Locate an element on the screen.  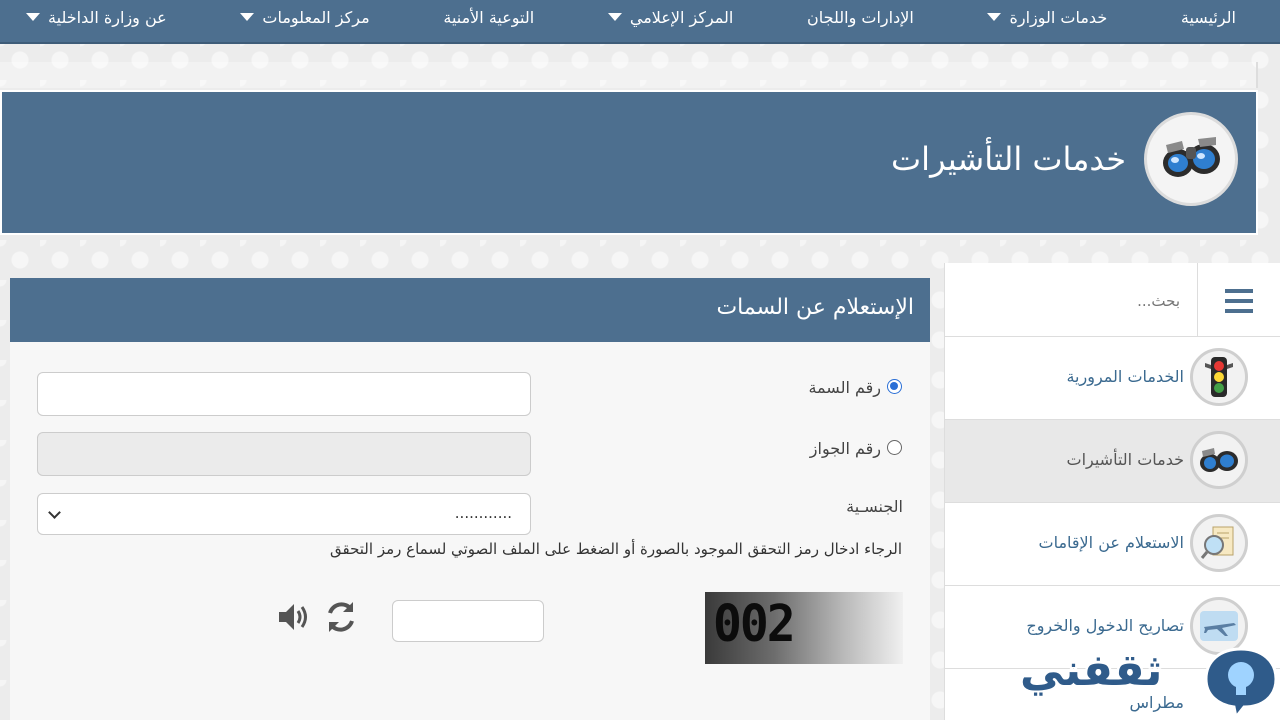
lightbulb-icon is located at coordinates (1241, 682).